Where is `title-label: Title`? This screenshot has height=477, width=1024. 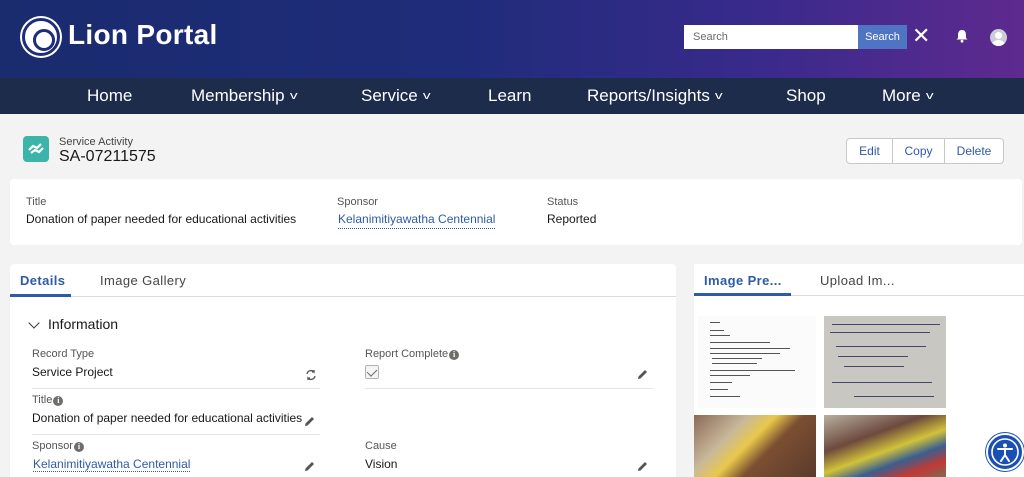 title-label: Title is located at coordinates (36, 202).